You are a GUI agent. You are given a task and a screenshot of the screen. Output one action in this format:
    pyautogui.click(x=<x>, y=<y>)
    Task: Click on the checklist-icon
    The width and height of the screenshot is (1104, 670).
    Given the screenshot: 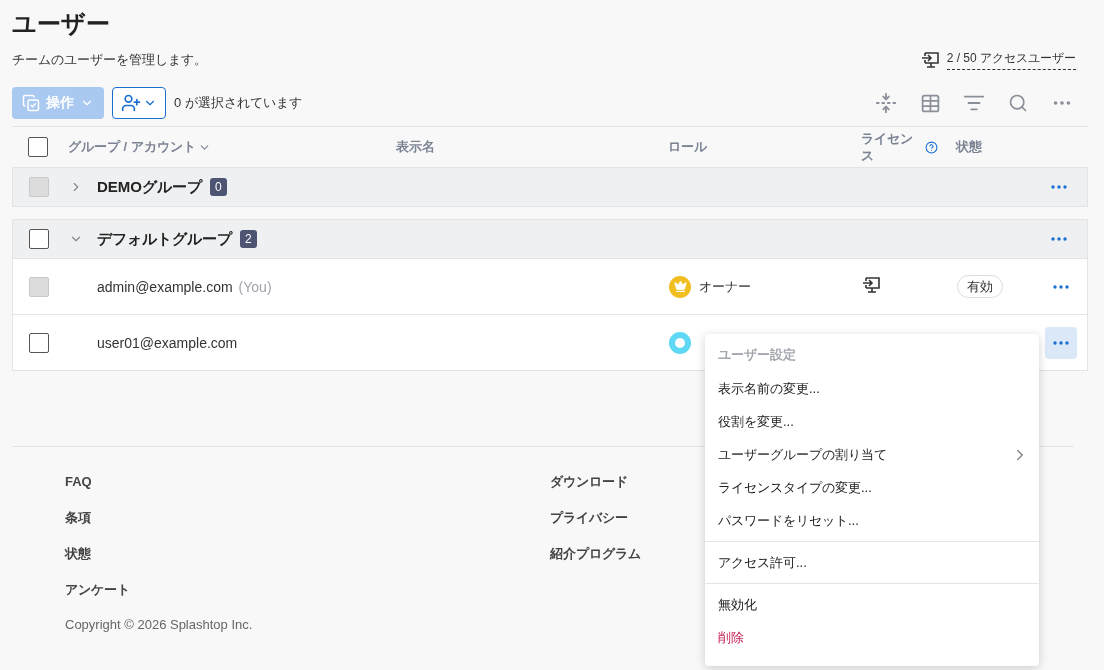 What is the action you would take?
    pyautogui.click(x=31, y=103)
    